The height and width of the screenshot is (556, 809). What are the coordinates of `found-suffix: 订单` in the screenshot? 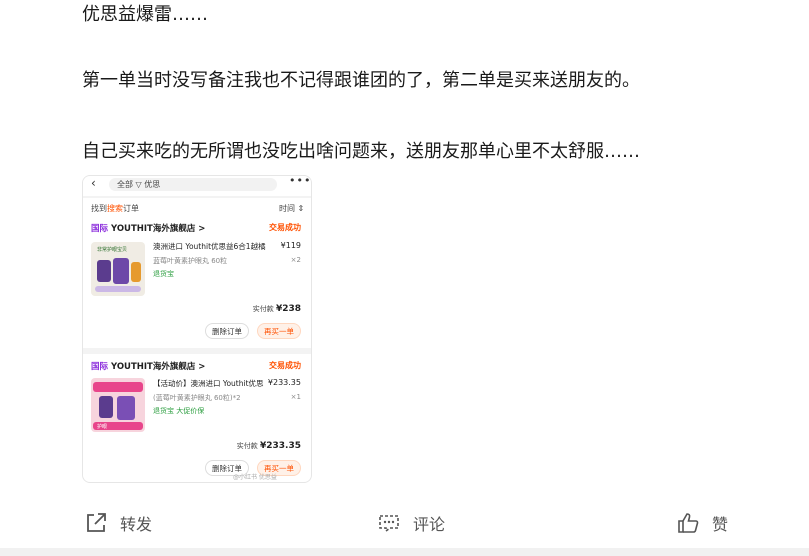 It's located at (131, 208).